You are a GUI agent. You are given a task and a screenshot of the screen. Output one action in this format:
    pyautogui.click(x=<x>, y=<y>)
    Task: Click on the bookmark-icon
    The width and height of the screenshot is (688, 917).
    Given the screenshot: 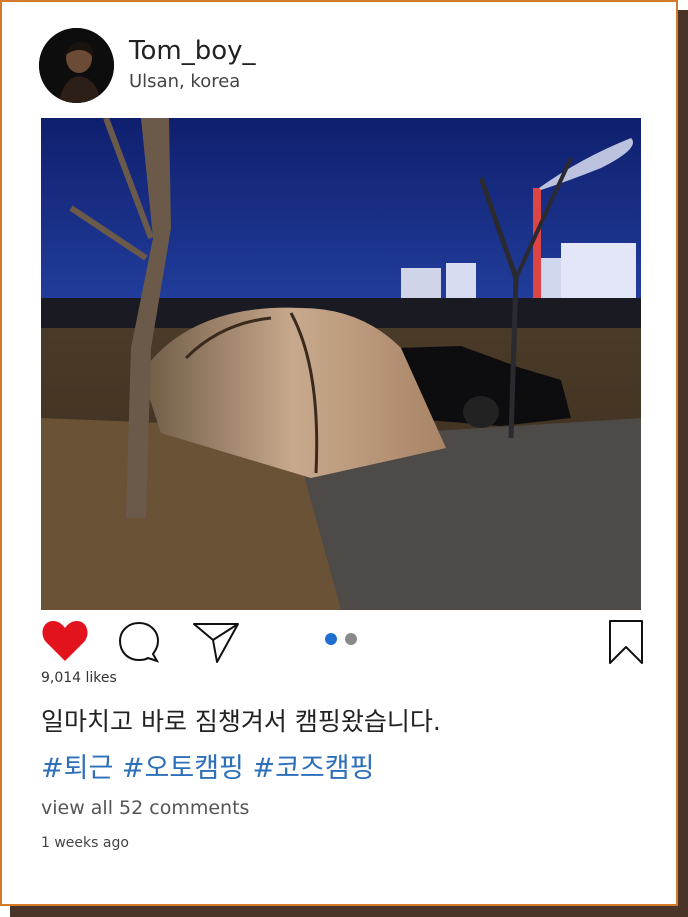 What is the action you would take?
    pyautogui.click(x=626, y=642)
    